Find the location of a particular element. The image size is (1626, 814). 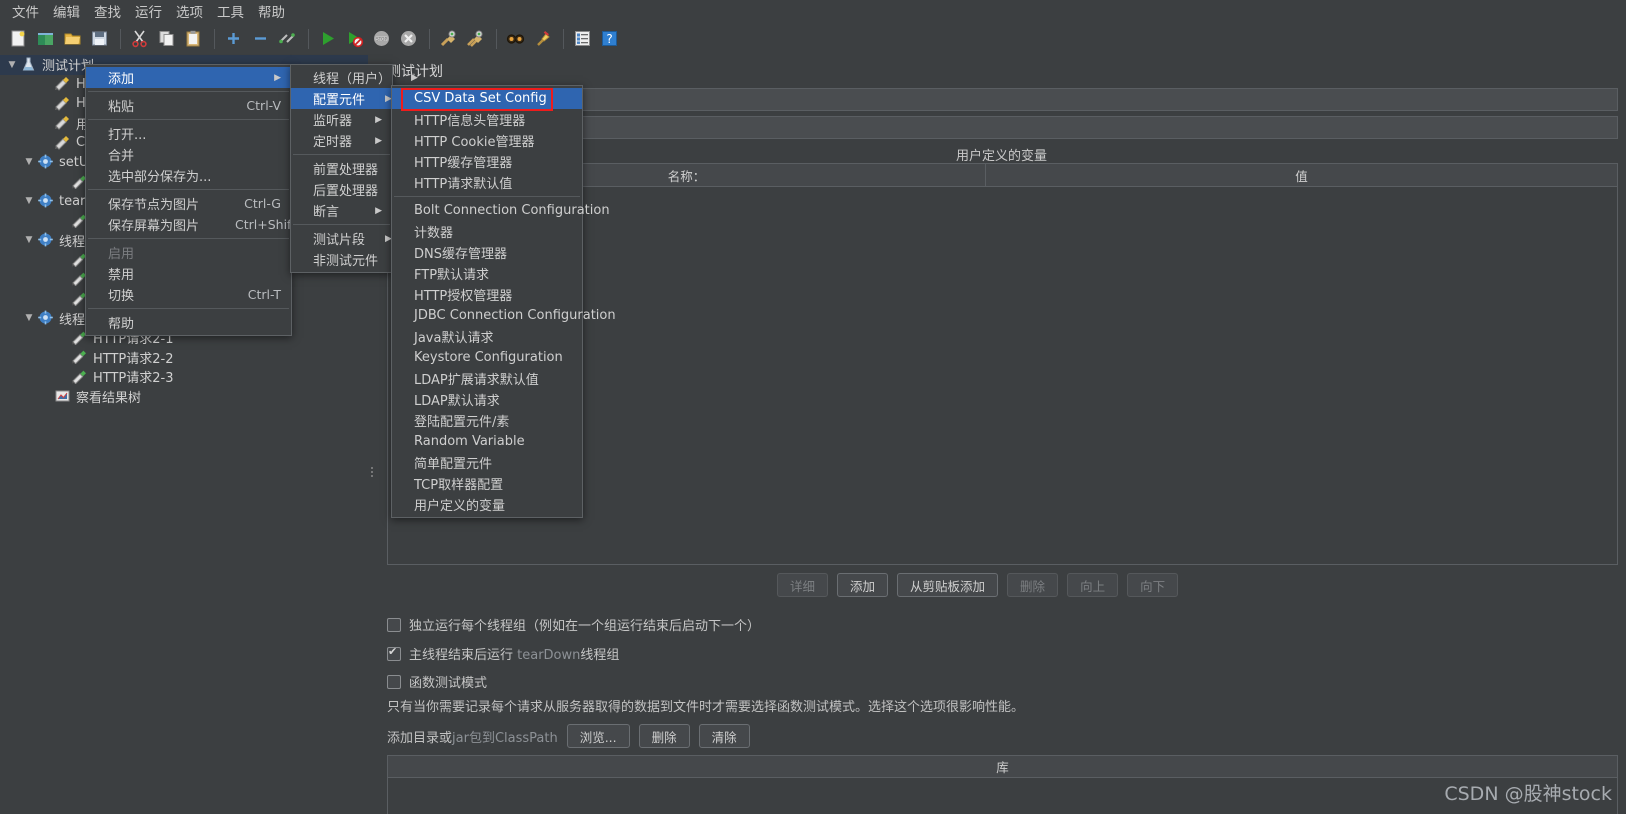

menu-item: LDAP默认请求 is located at coordinates (487, 399).